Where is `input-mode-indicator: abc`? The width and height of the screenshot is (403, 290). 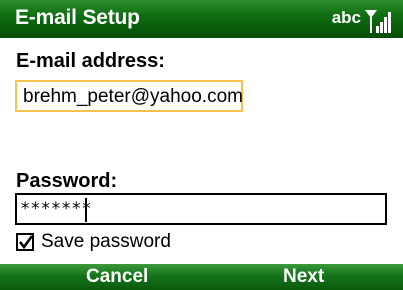
input-mode-indicator: abc is located at coordinates (346, 17).